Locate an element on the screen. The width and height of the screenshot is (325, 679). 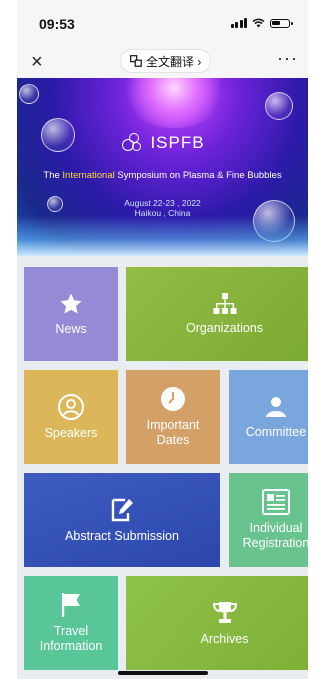
status-icons is located at coordinates (261, 23).